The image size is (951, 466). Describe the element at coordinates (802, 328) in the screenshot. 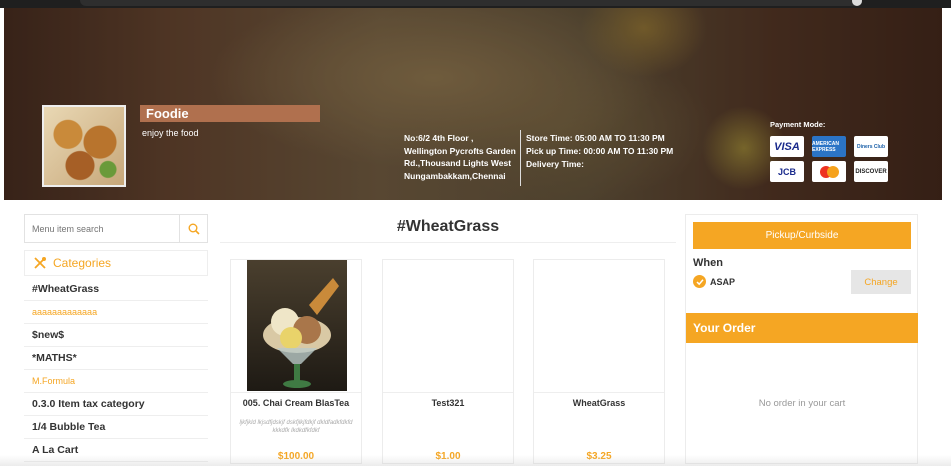

I see `your-order-header: Your Order` at that location.